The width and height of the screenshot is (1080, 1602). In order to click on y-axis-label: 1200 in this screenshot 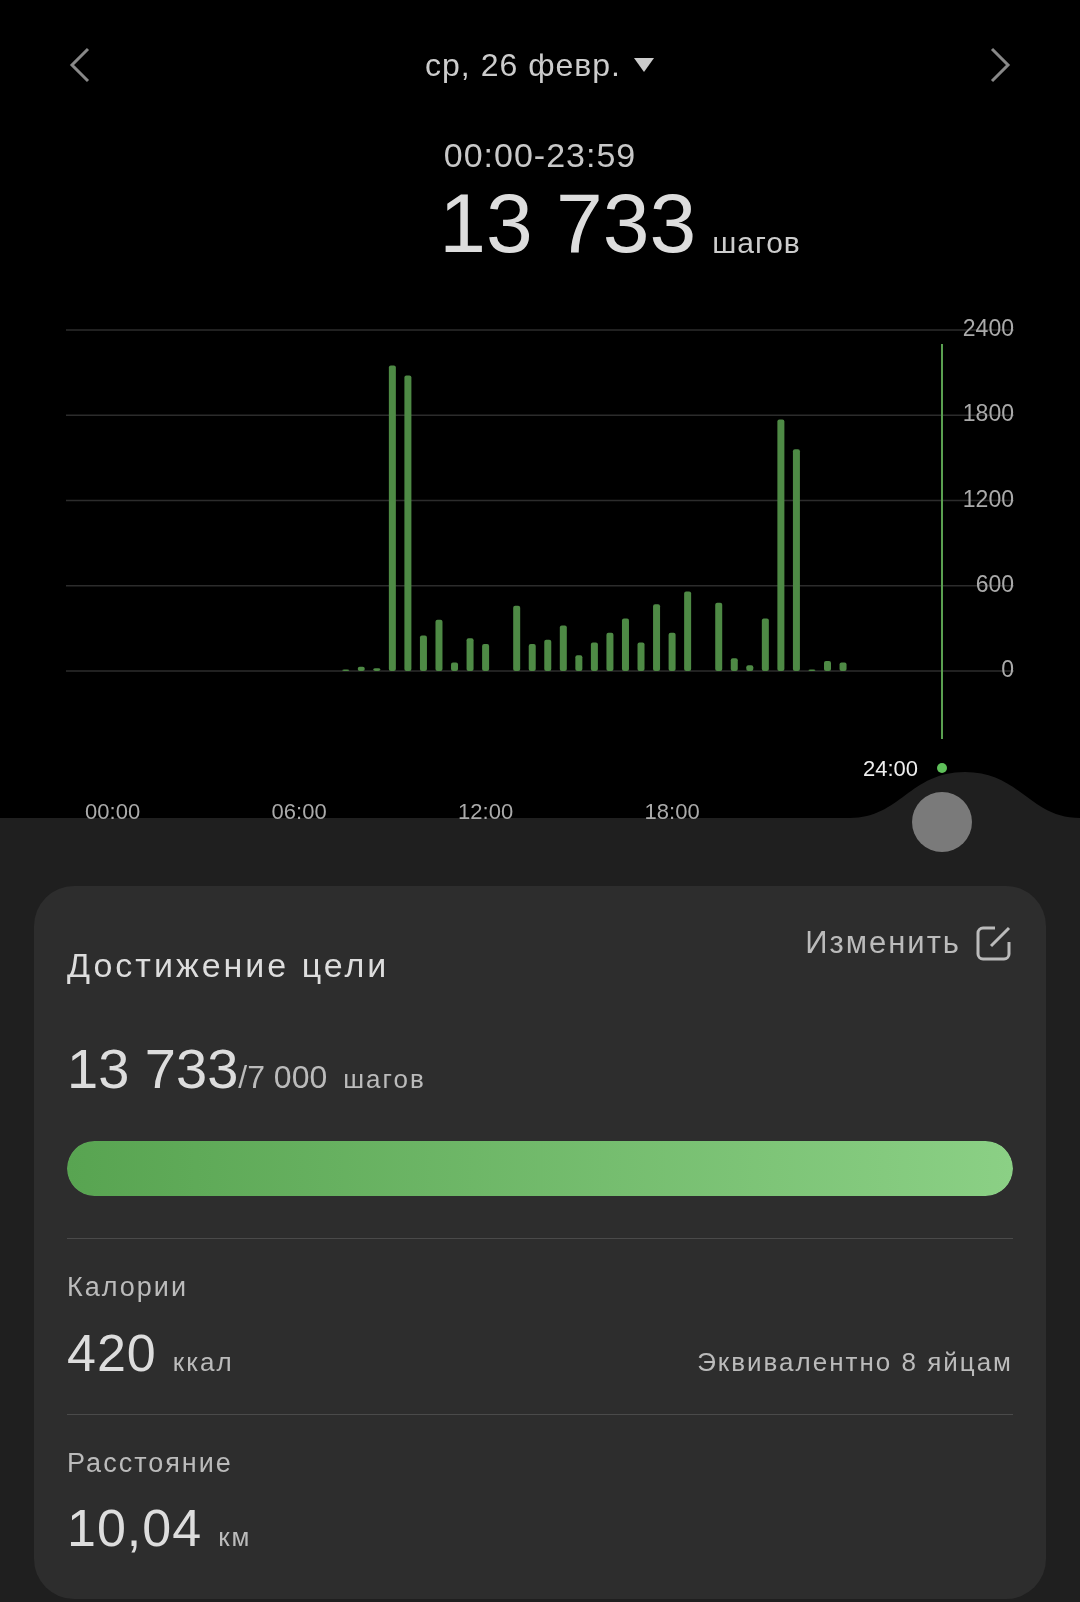, I will do `click(988, 498)`.